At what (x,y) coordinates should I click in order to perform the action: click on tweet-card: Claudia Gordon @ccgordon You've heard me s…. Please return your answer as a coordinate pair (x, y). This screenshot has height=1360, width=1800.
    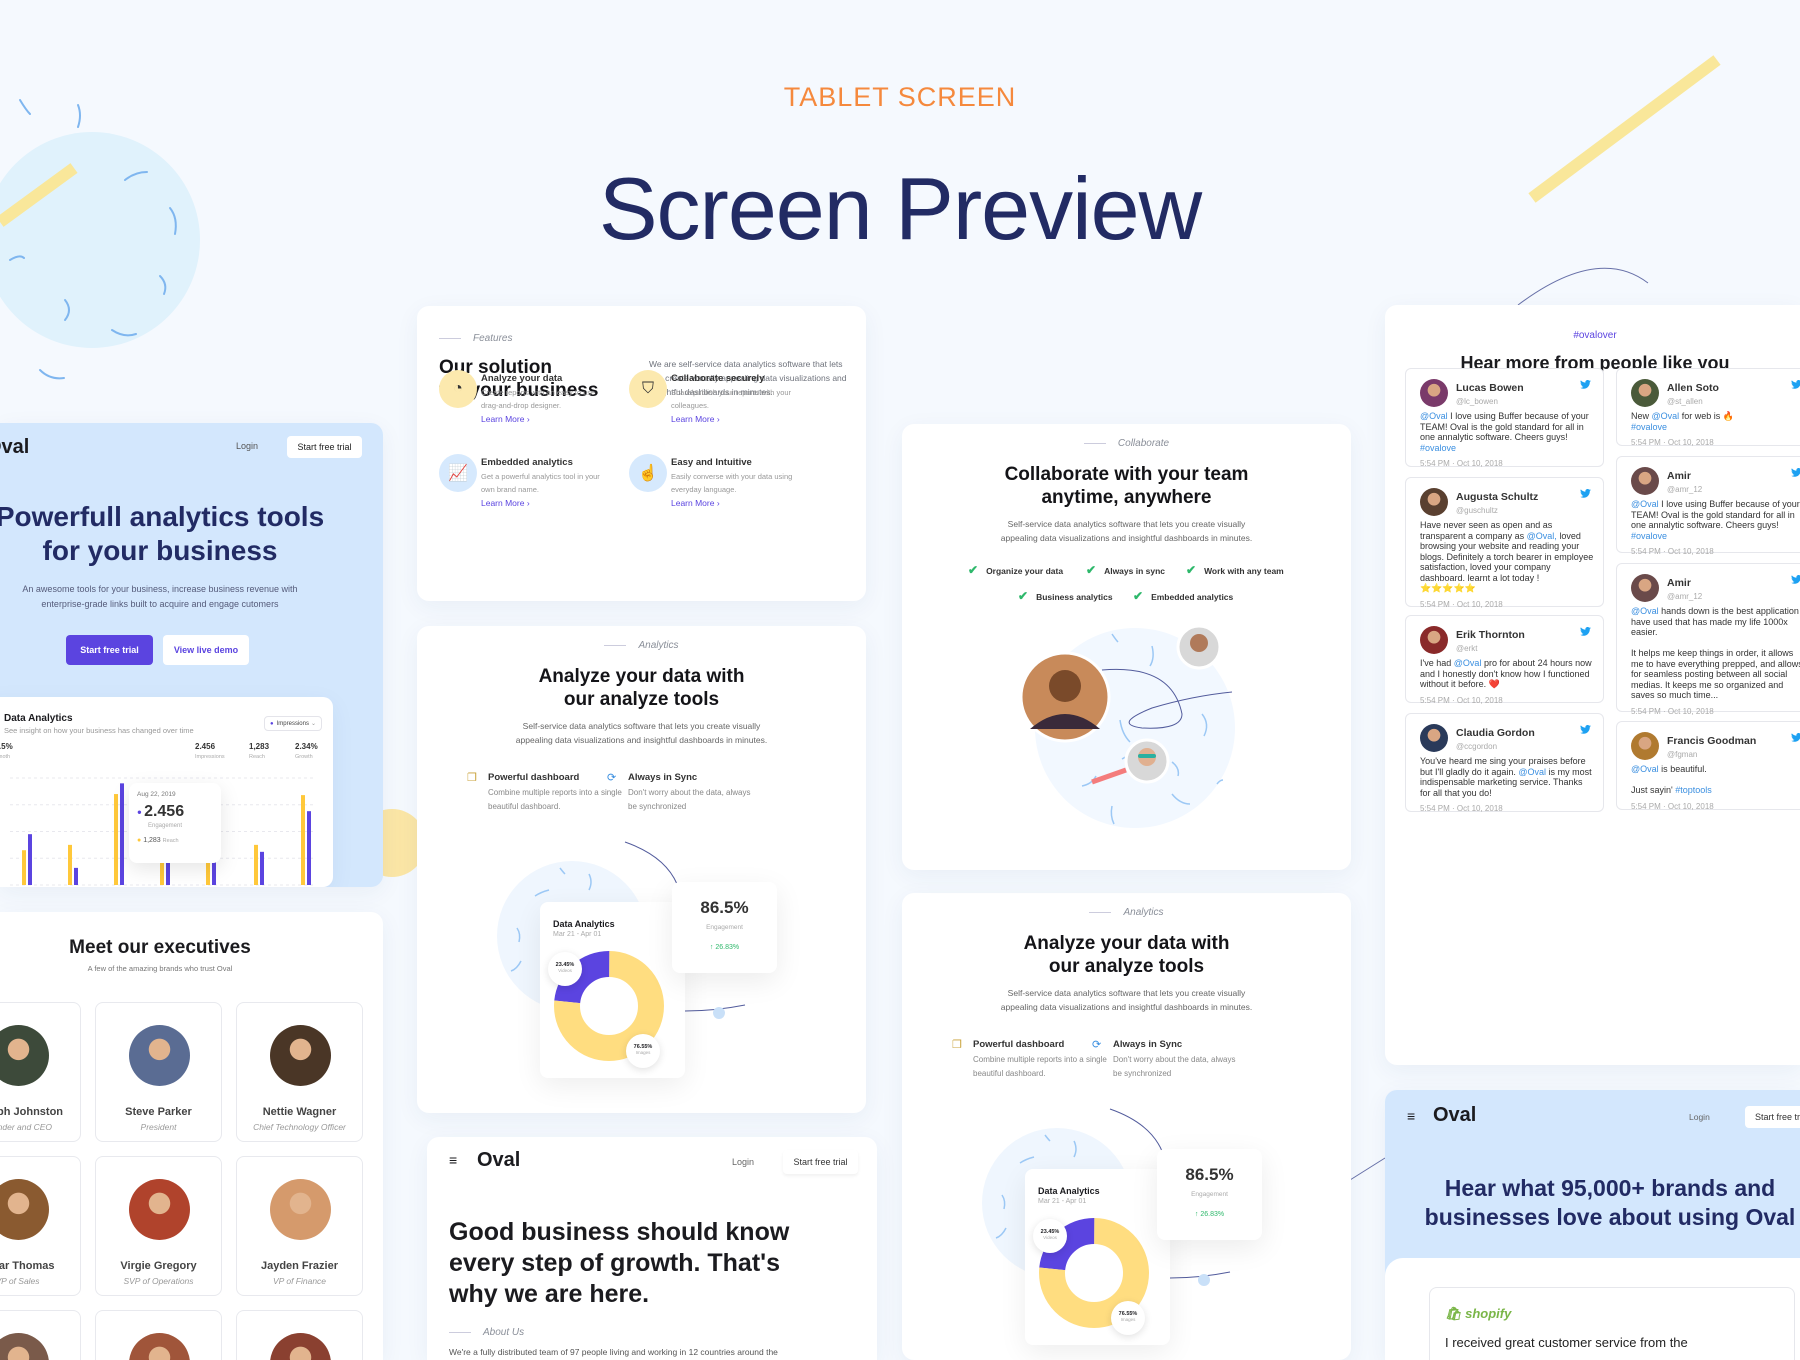
    Looking at the image, I should click on (1504, 763).